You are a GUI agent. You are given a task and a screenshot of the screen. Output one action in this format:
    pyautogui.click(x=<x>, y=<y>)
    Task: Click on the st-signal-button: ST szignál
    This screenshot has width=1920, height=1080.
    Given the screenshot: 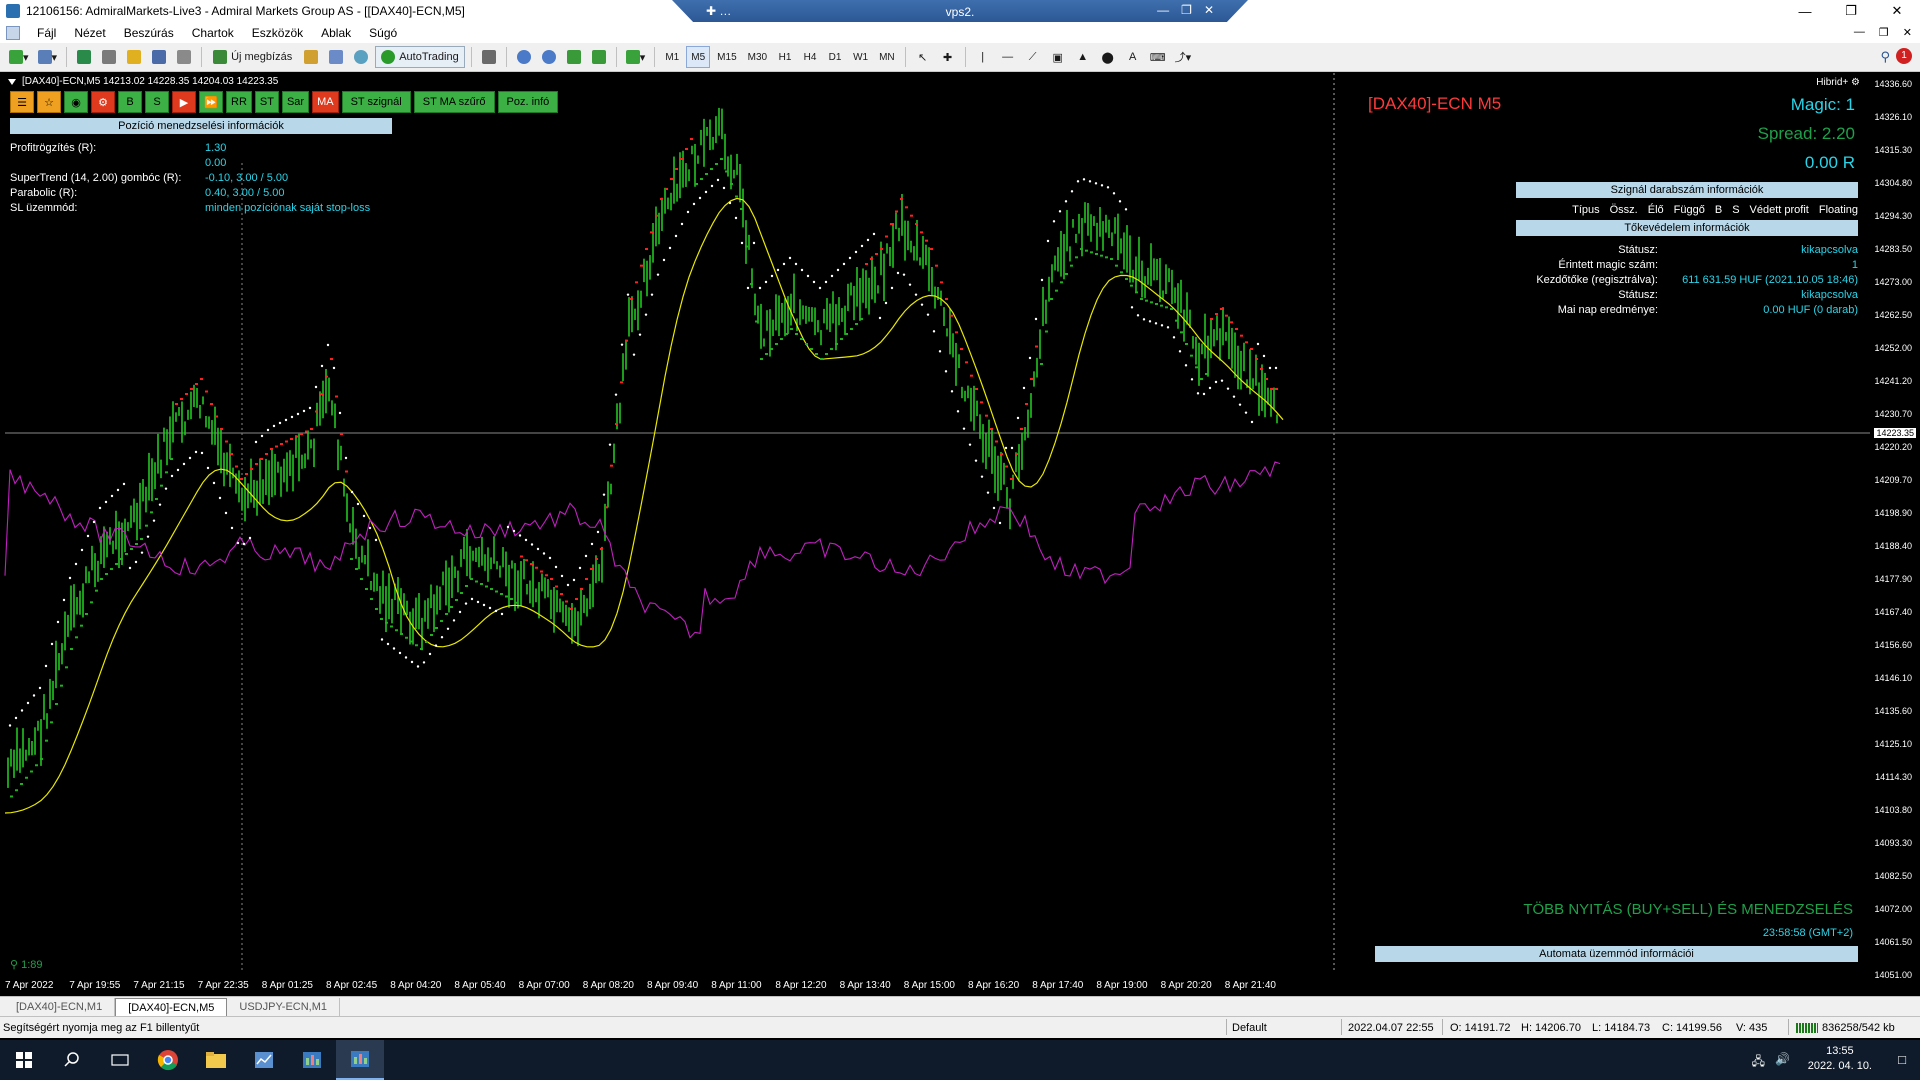 What is the action you would take?
    pyautogui.click(x=376, y=102)
    